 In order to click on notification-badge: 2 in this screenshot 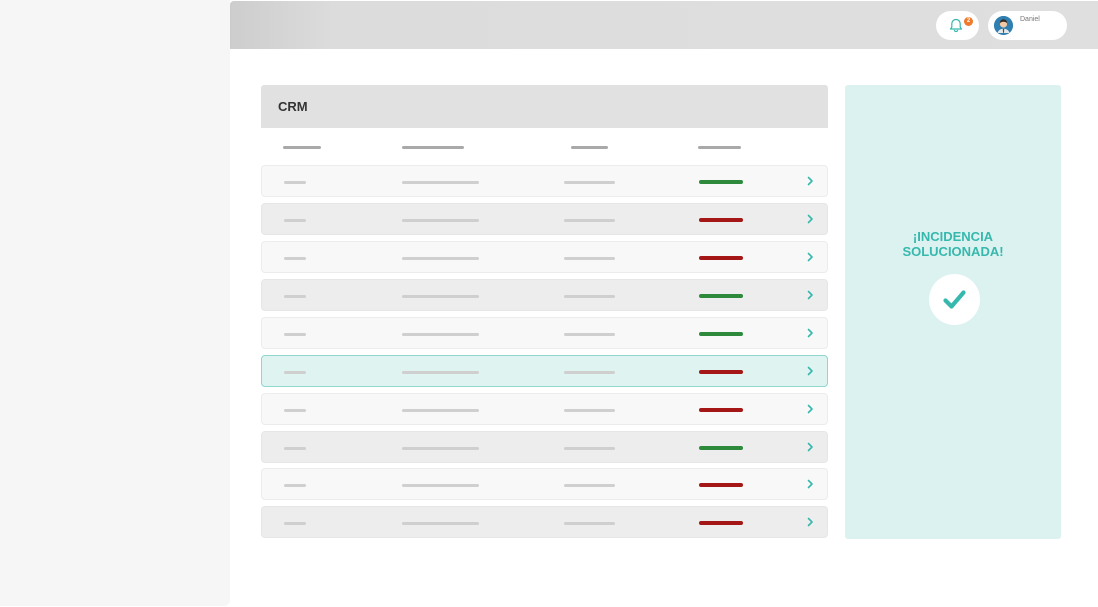, I will do `click(968, 21)`.